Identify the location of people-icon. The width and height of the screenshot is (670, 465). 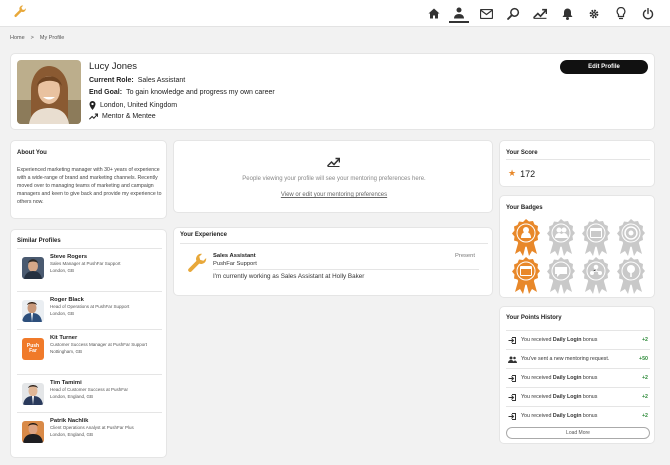
(513, 359).